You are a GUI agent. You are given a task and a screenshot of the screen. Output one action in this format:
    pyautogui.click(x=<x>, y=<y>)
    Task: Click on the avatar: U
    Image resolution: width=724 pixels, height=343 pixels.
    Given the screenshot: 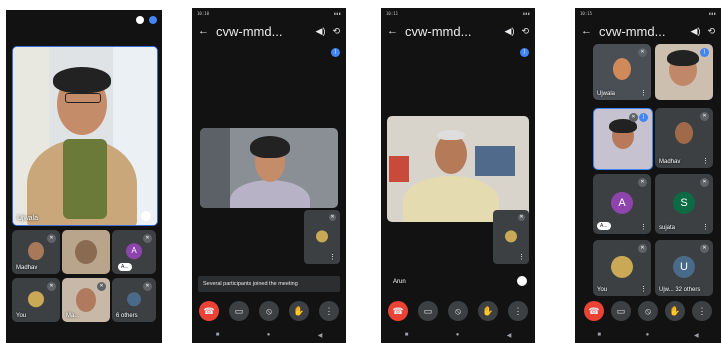 What is the action you would take?
    pyautogui.click(x=684, y=266)
    